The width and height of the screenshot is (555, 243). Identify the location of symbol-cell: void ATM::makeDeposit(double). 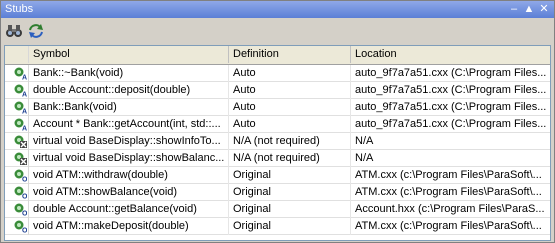
(129, 226).